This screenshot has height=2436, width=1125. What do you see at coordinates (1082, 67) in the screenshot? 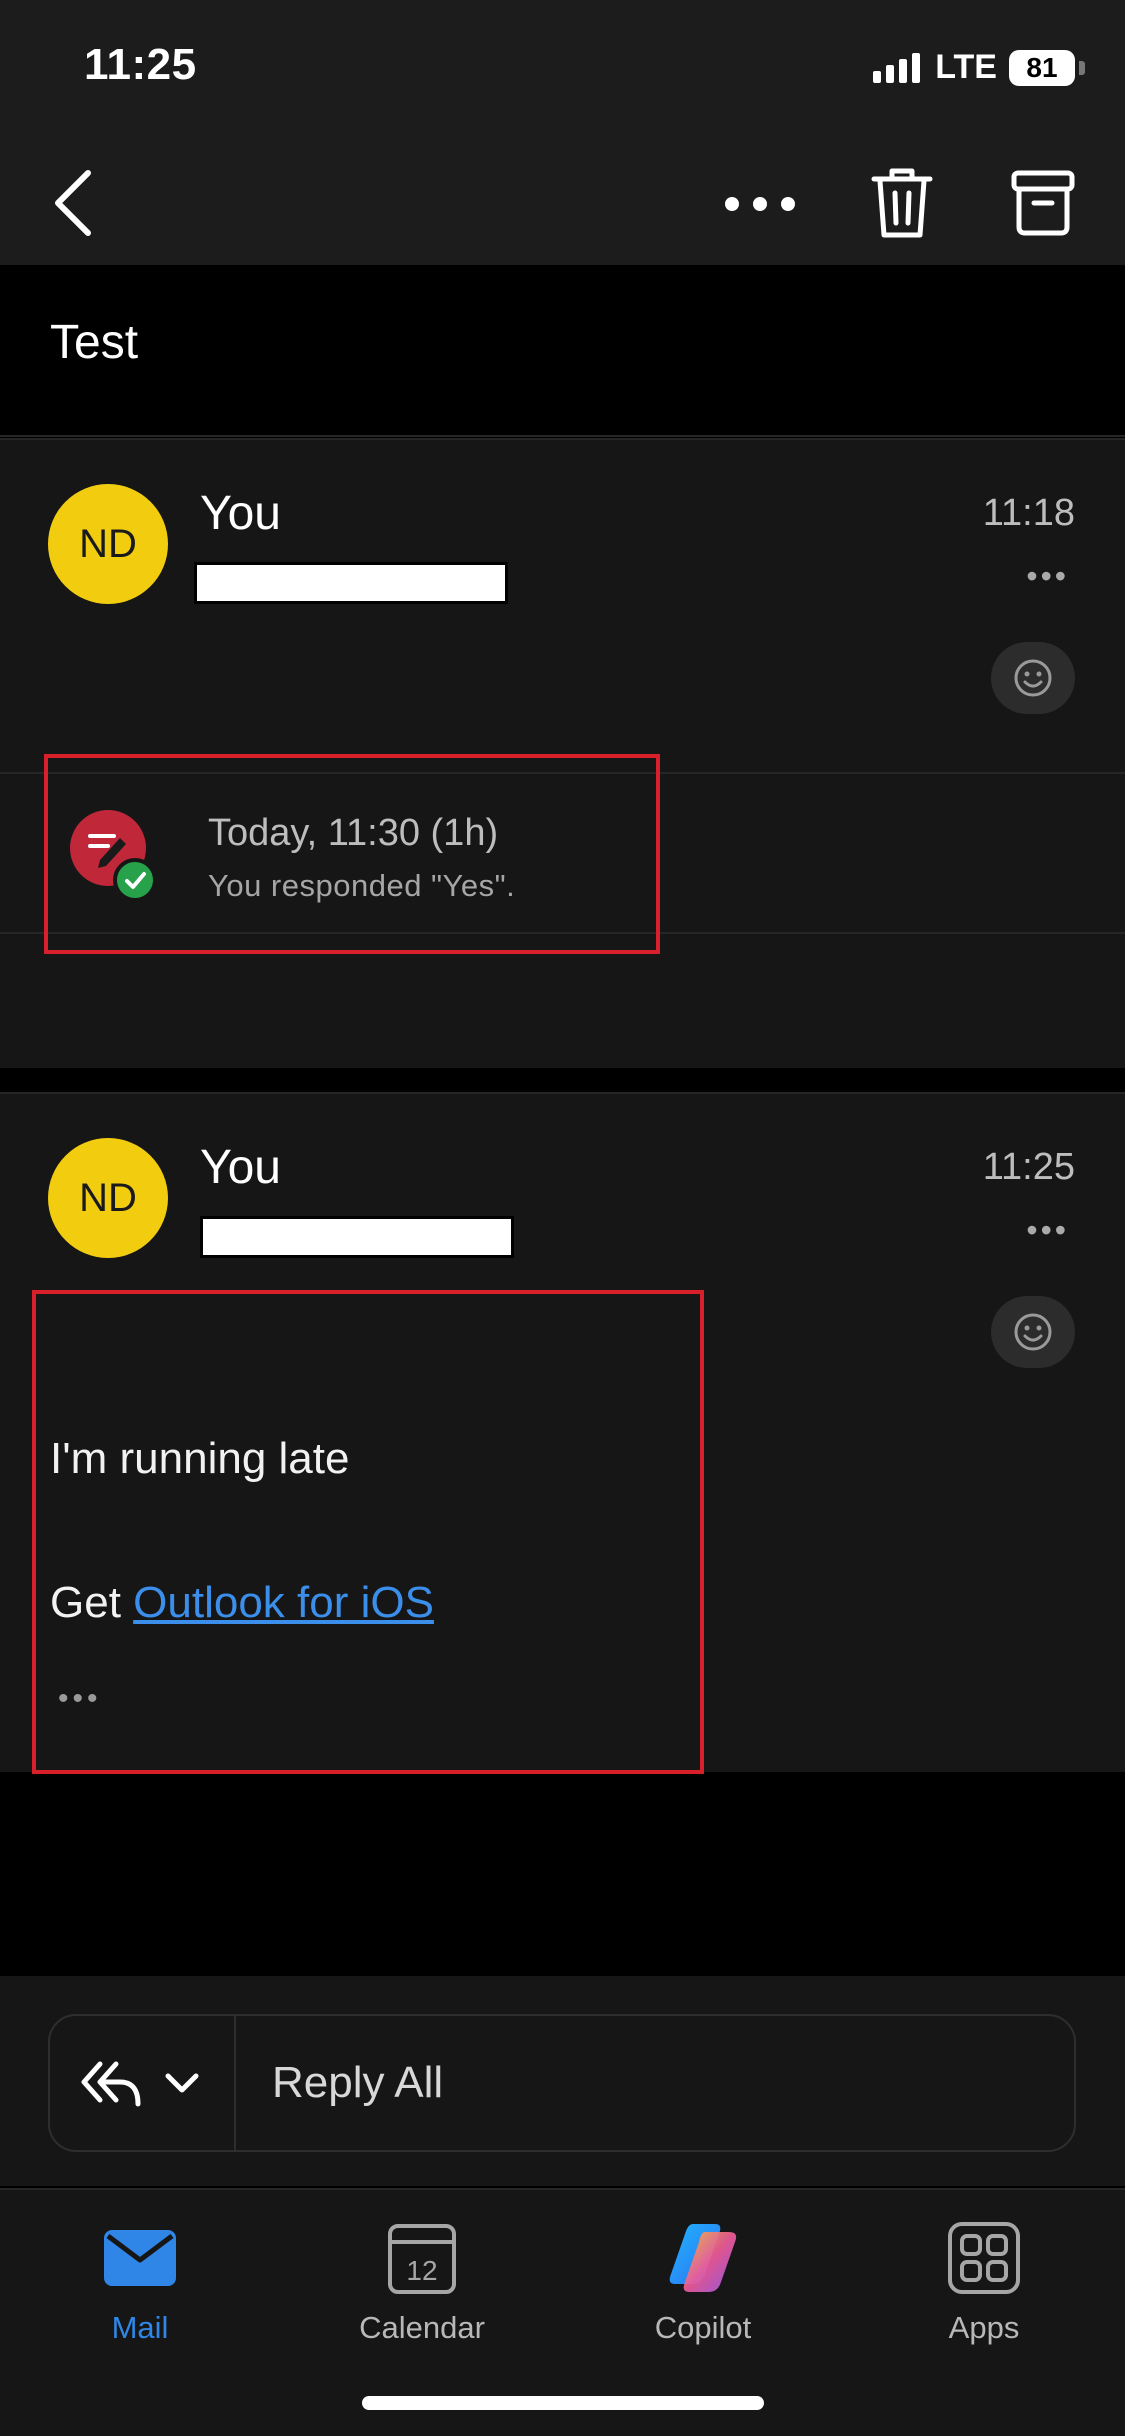
I see `battery-tip` at bounding box center [1082, 67].